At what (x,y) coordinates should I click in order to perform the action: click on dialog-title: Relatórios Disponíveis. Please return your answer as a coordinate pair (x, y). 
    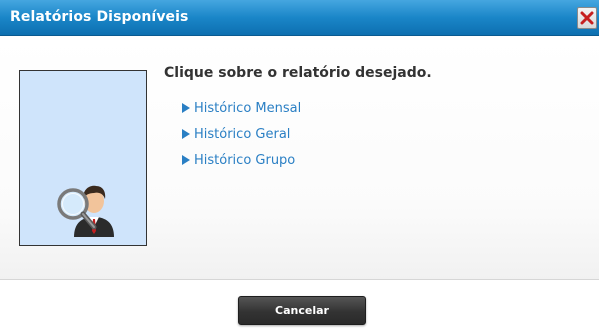
    Looking at the image, I should click on (99, 17).